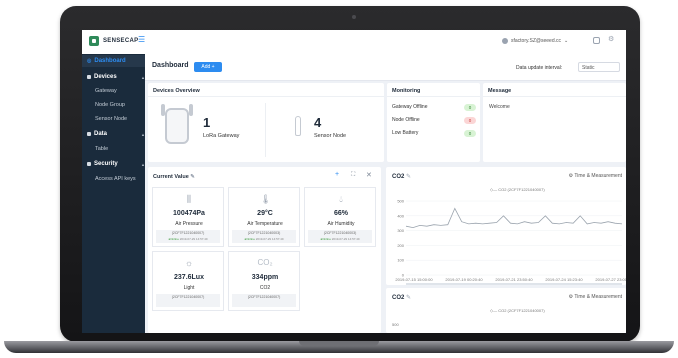 Image resolution: width=678 pixels, height=358 pixels. Describe the element at coordinates (337, 174) in the screenshot. I see `add-icon: +` at that location.